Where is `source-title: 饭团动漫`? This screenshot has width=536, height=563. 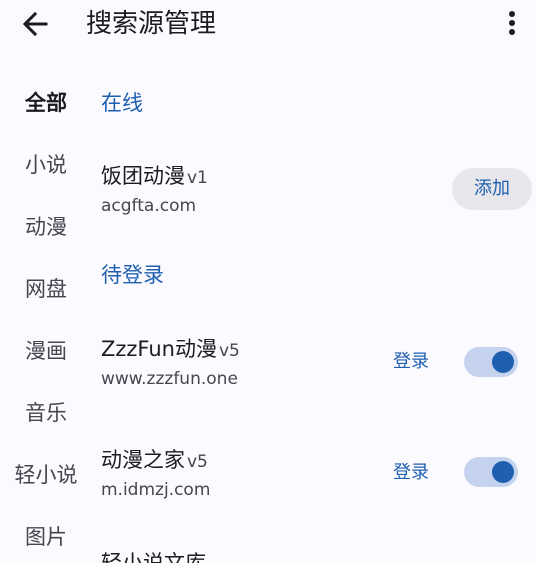
source-title: 饭团动漫 is located at coordinates (143, 176).